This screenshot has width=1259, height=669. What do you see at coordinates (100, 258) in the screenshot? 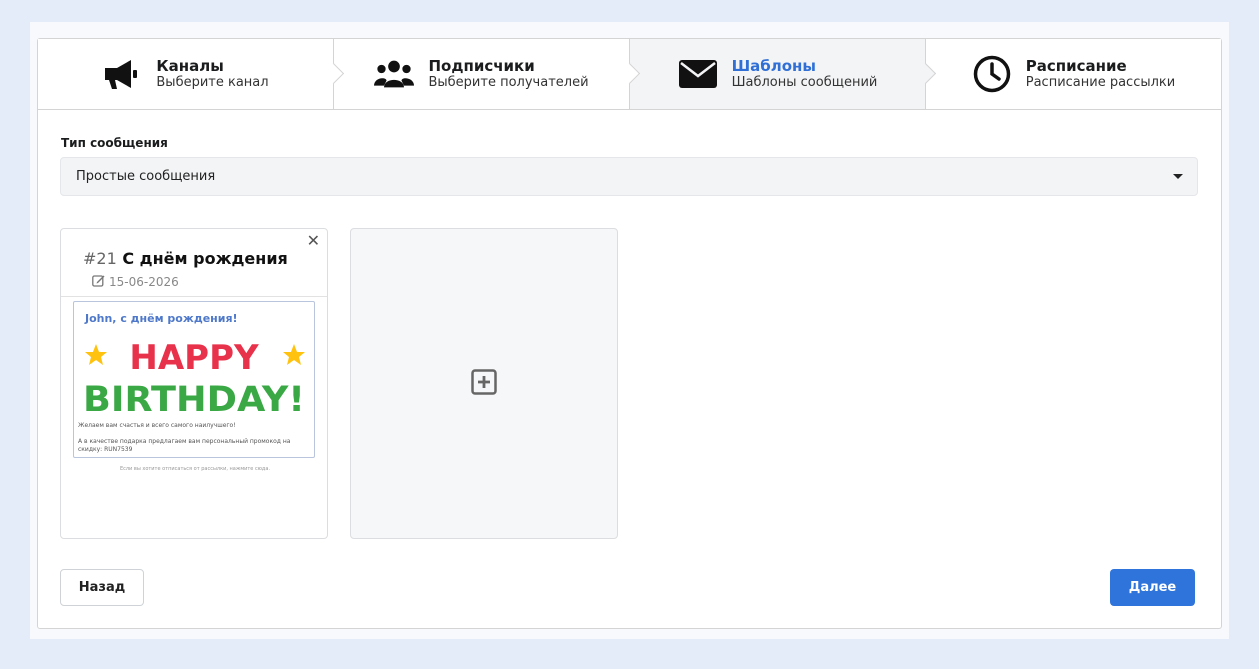
I see `template-number: #21` at bounding box center [100, 258].